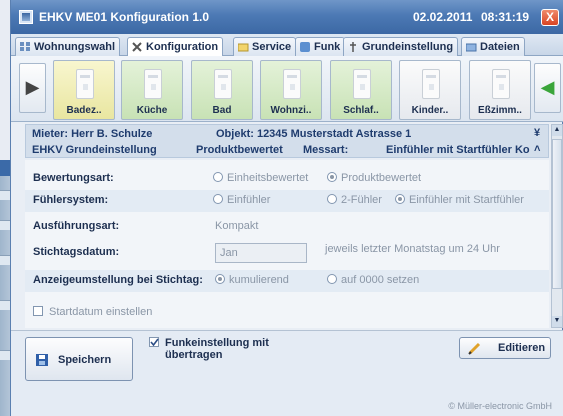 The image size is (563, 416). Describe the element at coordinates (194, 355) in the screenshot. I see `funk-line2: übertragen` at that location.